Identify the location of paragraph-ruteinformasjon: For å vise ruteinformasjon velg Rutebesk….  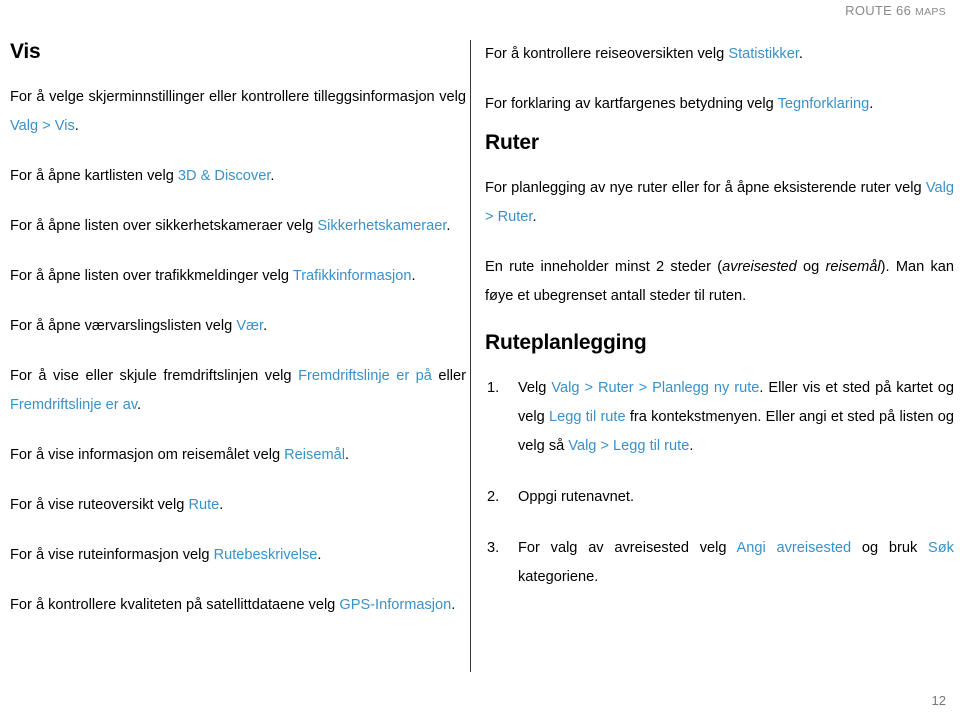
(238, 555).